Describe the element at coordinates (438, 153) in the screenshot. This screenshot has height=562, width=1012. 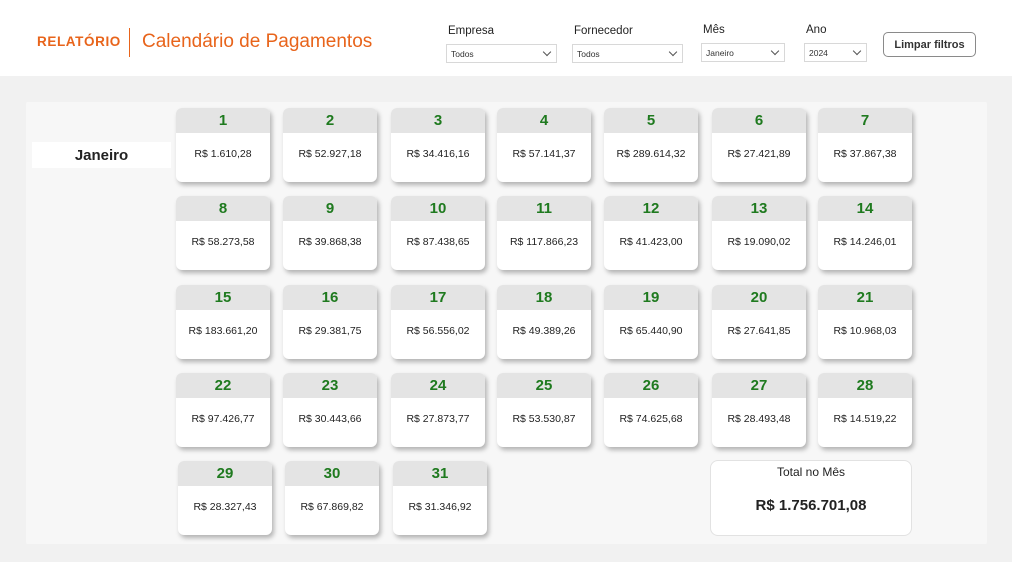
I see `day-amount: R$ 34.416,16` at that location.